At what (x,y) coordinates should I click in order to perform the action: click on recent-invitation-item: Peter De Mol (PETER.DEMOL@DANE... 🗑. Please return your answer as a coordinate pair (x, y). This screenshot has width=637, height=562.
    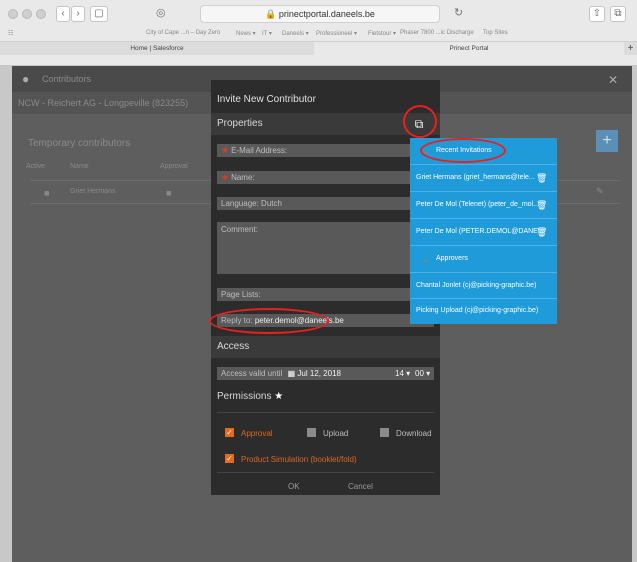
    Looking at the image, I should click on (483, 232).